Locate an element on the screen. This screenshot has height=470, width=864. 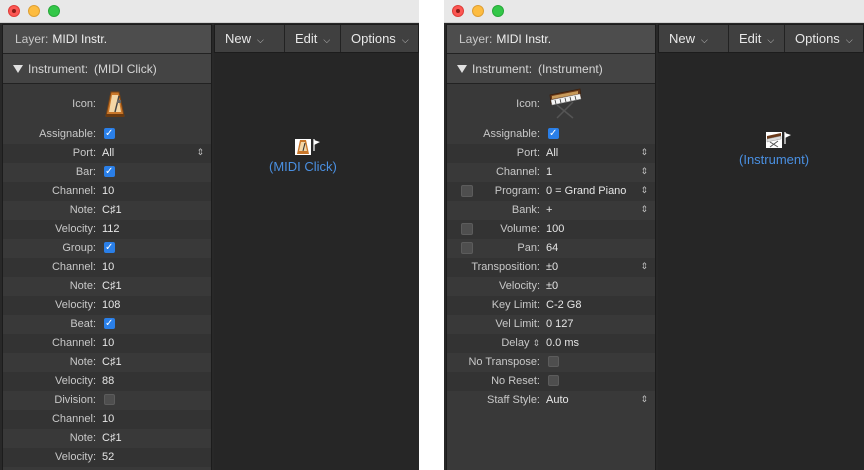
param-row-velocity: Velocity: 112 is located at coordinates (107, 229).